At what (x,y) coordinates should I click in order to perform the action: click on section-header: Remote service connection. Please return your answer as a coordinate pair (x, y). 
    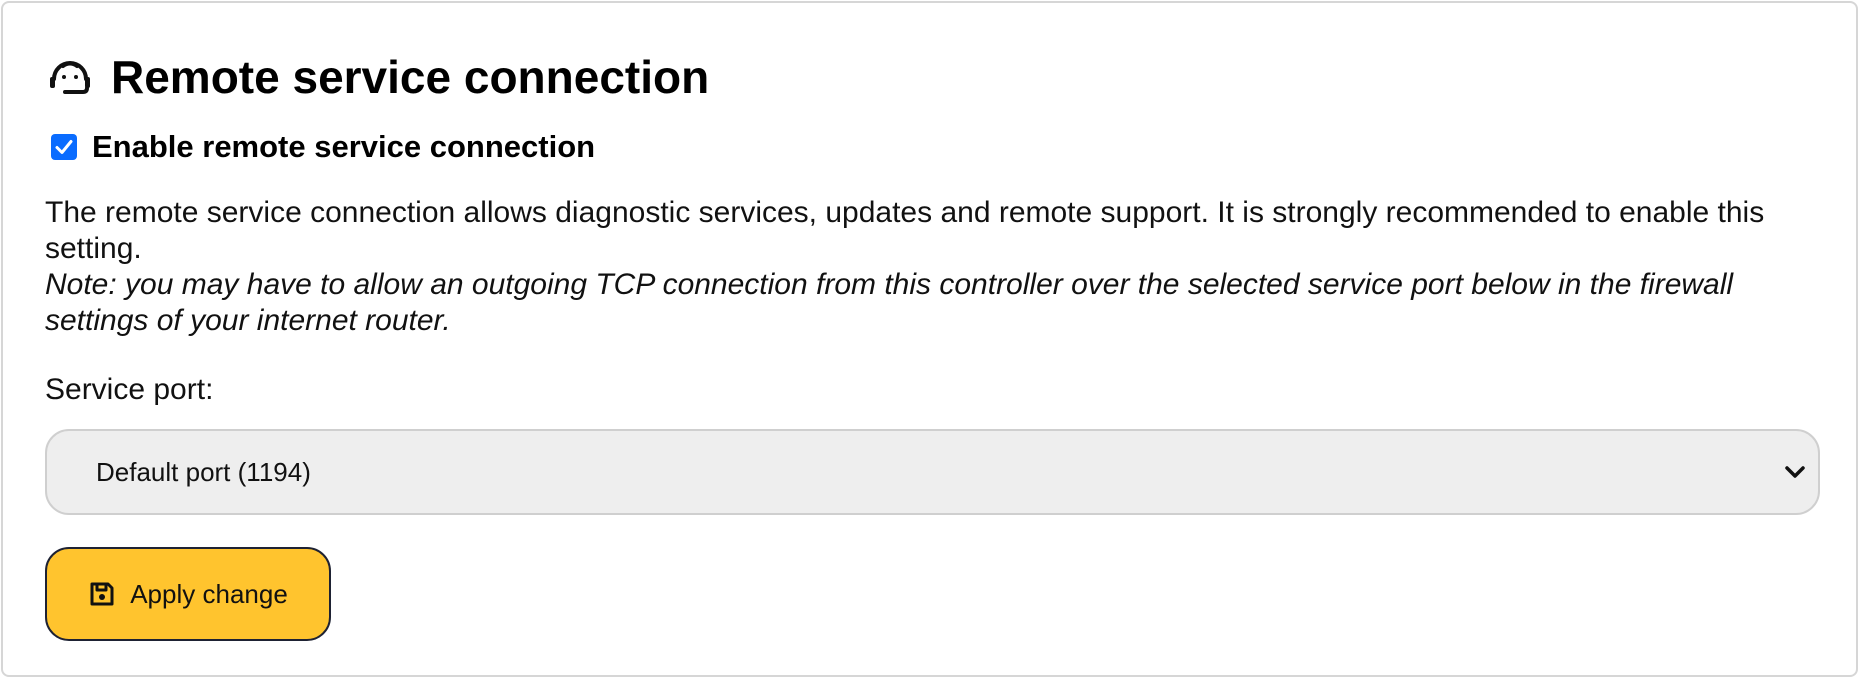
    Looking at the image, I should click on (377, 77).